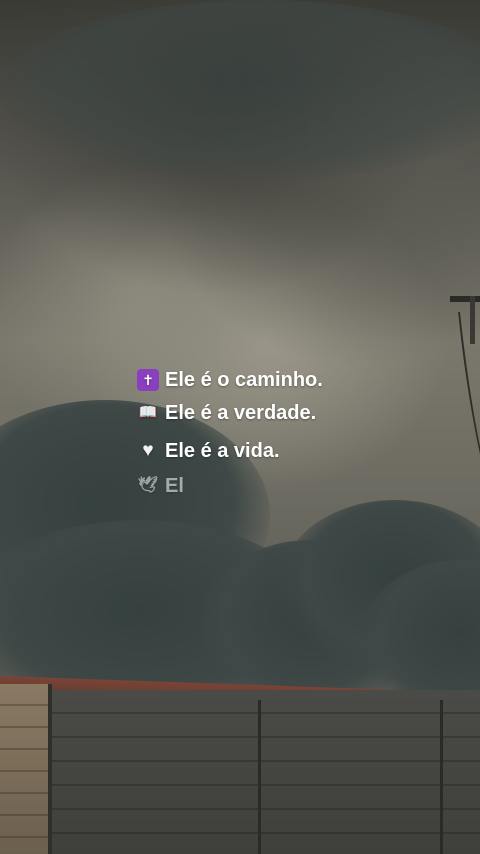 Image resolution: width=480 pixels, height=854 pixels. What do you see at coordinates (148, 412) in the screenshot?
I see `open-book-icon: 📖` at bounding box center [148, 412].